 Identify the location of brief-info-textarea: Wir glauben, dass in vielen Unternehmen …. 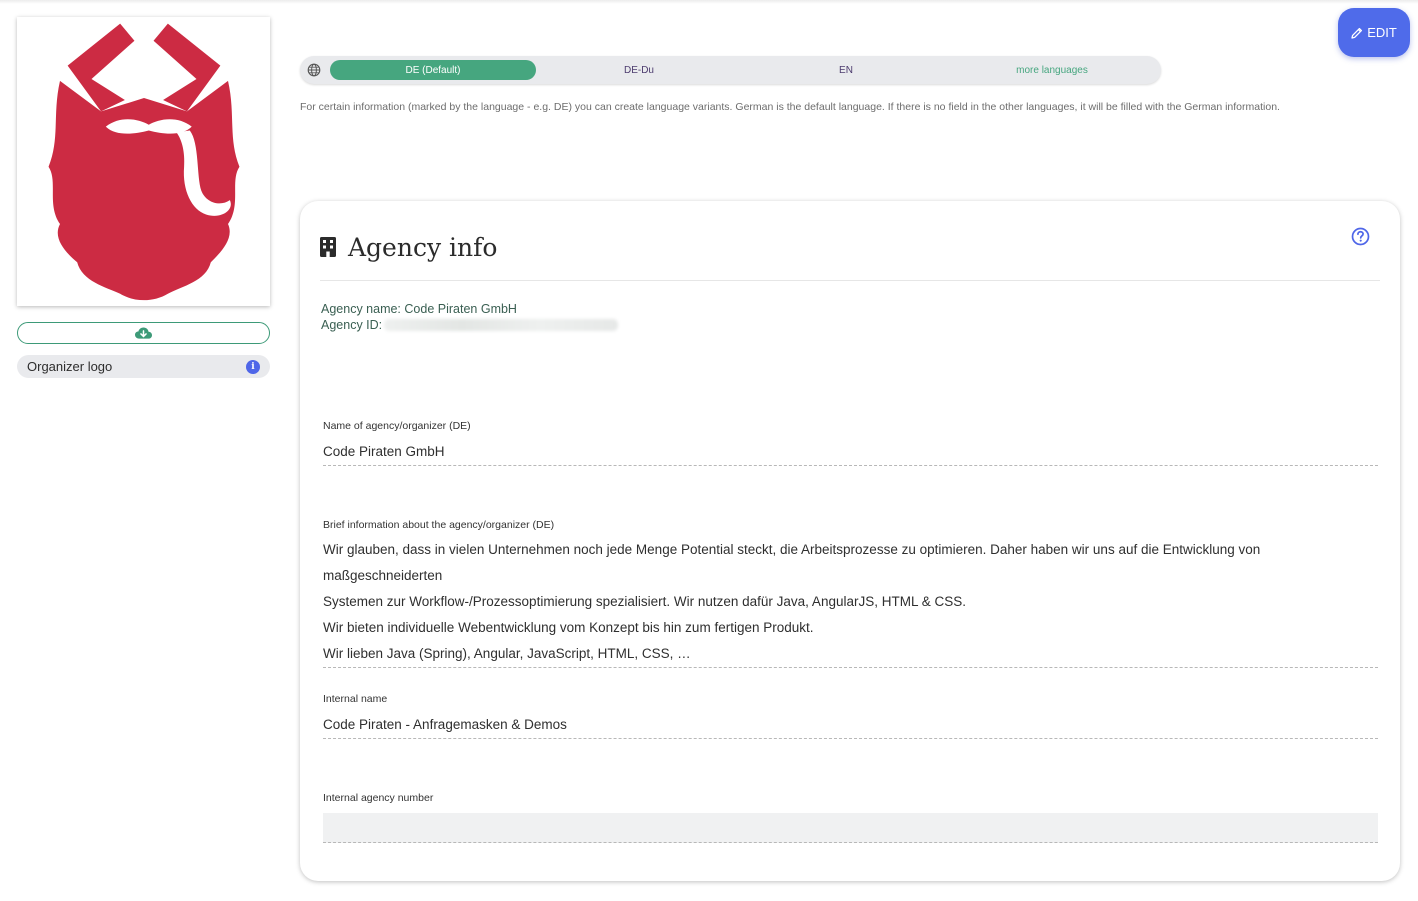
(850, 602).